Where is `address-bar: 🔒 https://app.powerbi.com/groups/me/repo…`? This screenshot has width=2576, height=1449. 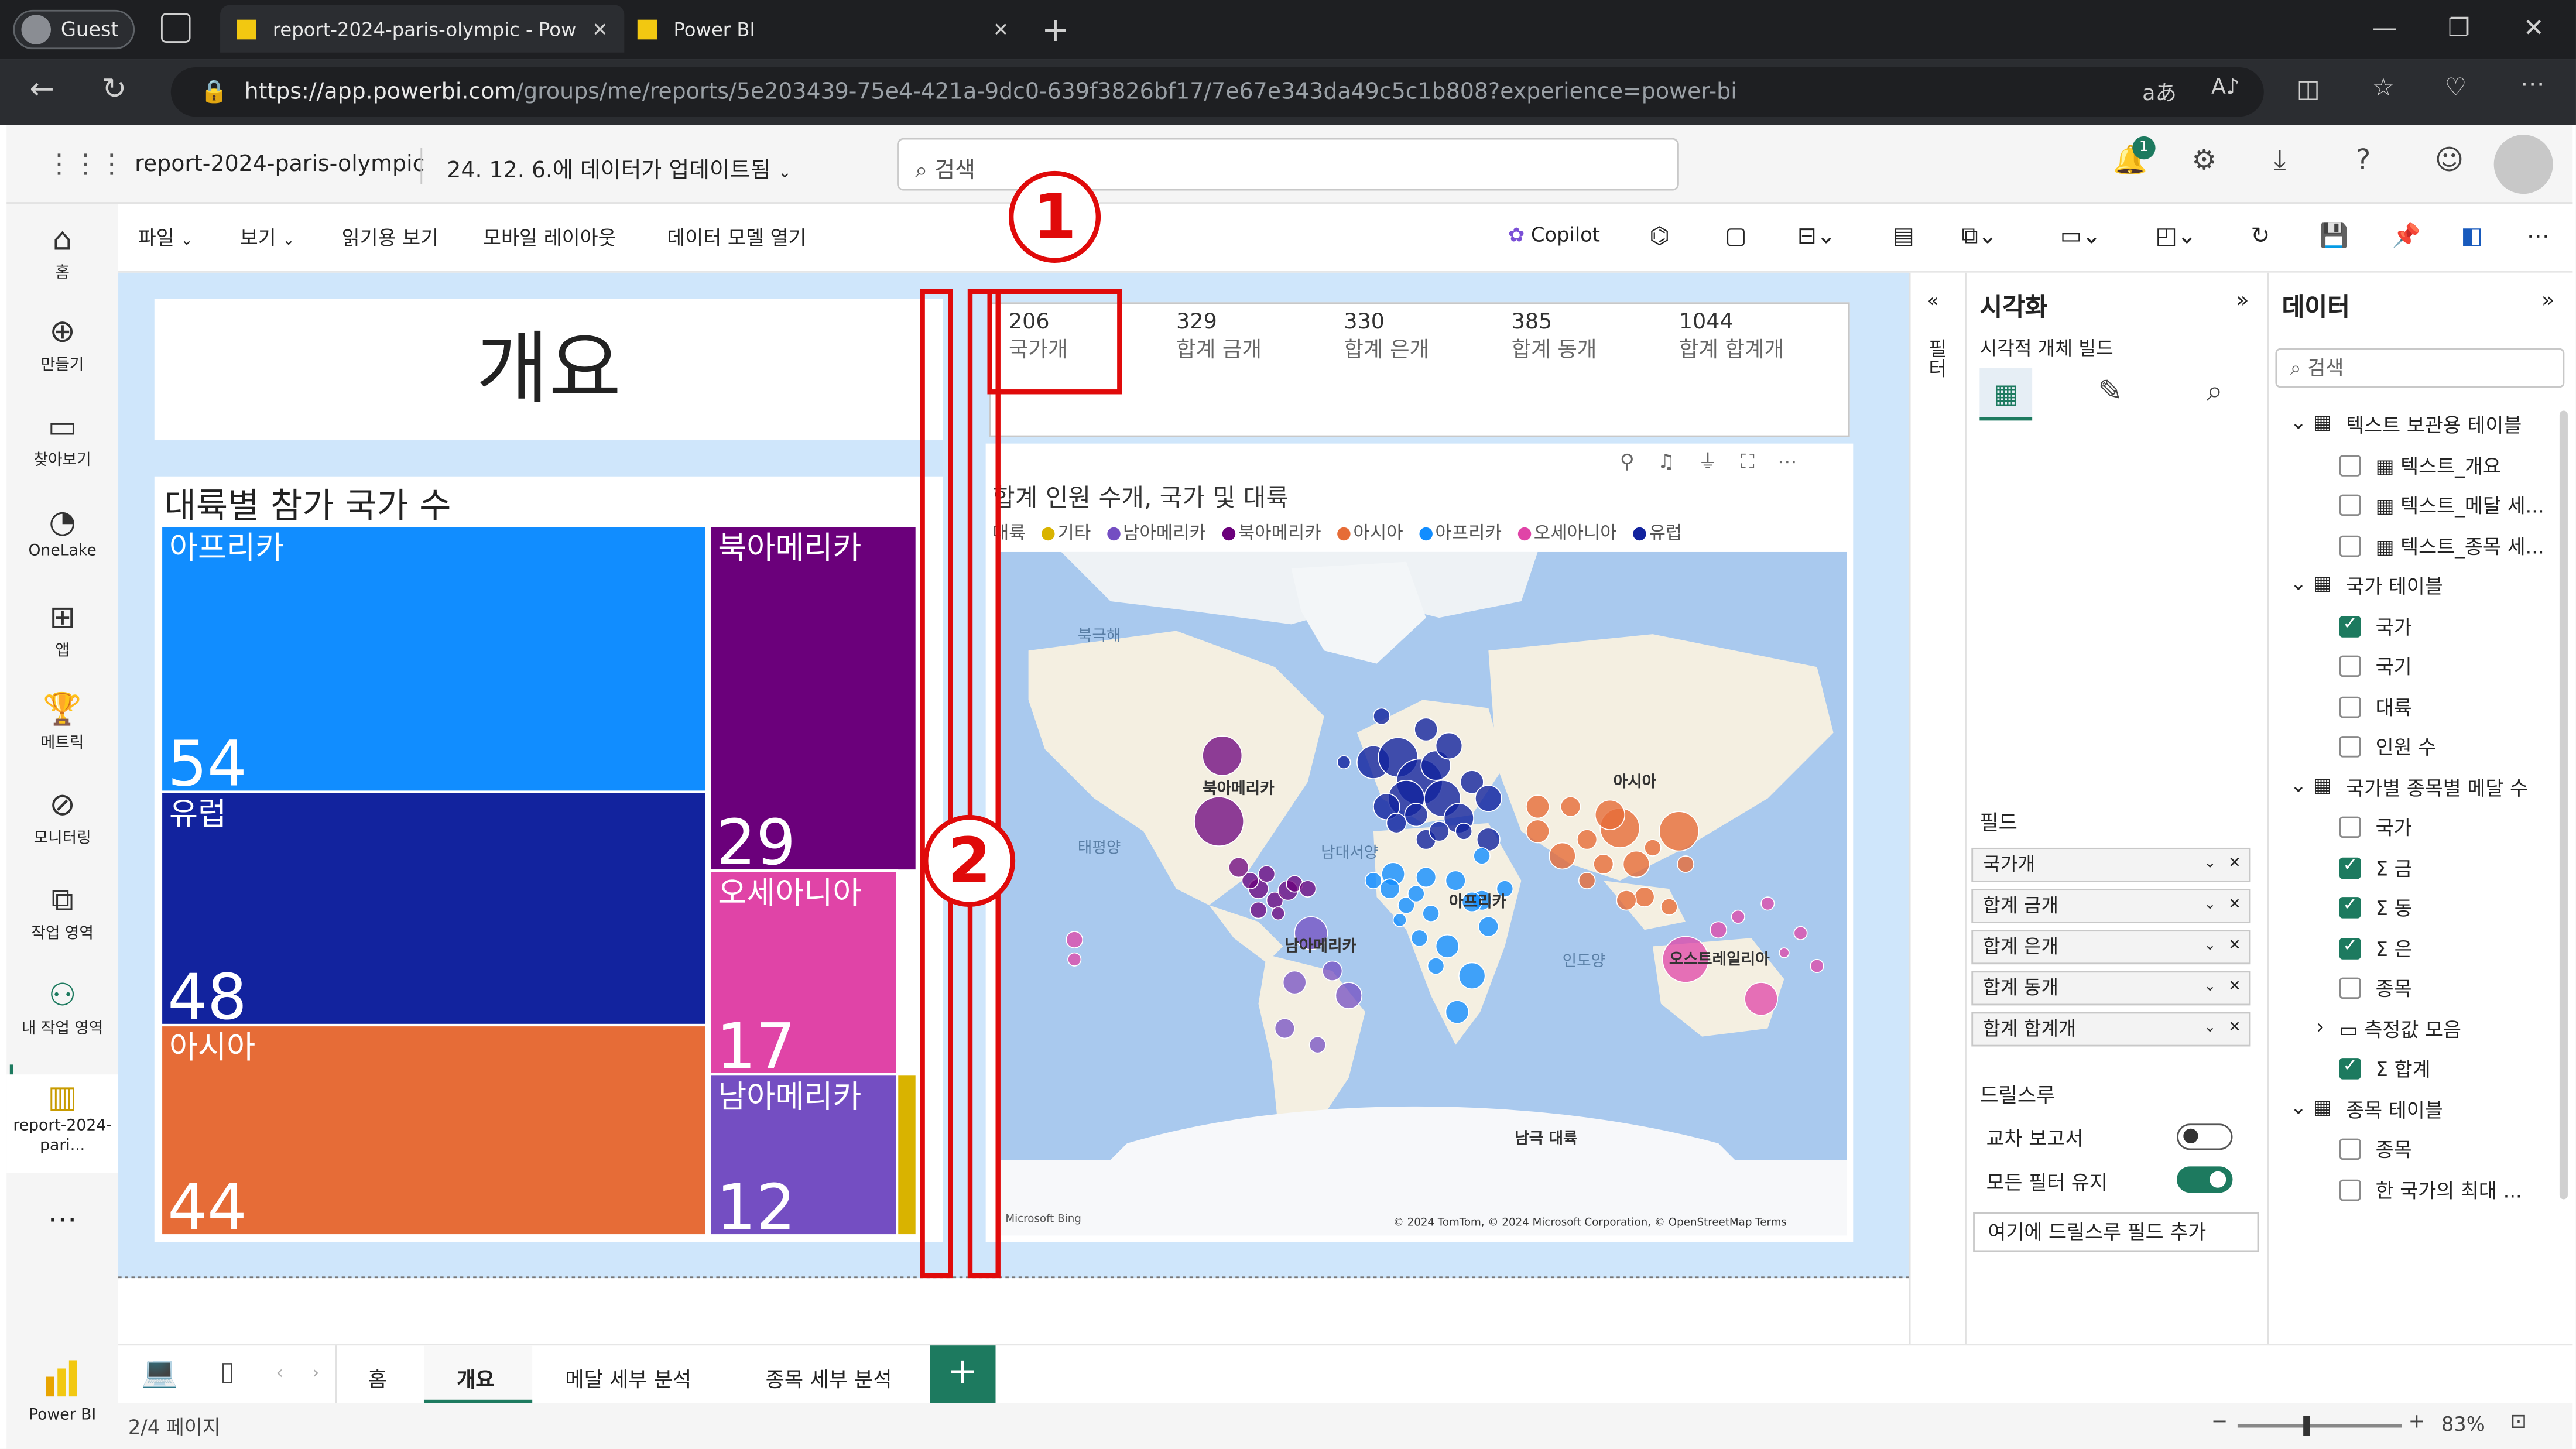
address-bar: 🔒 https://app.powerbi.com/groups/me/repo… is located at coordinates (1217, 92).